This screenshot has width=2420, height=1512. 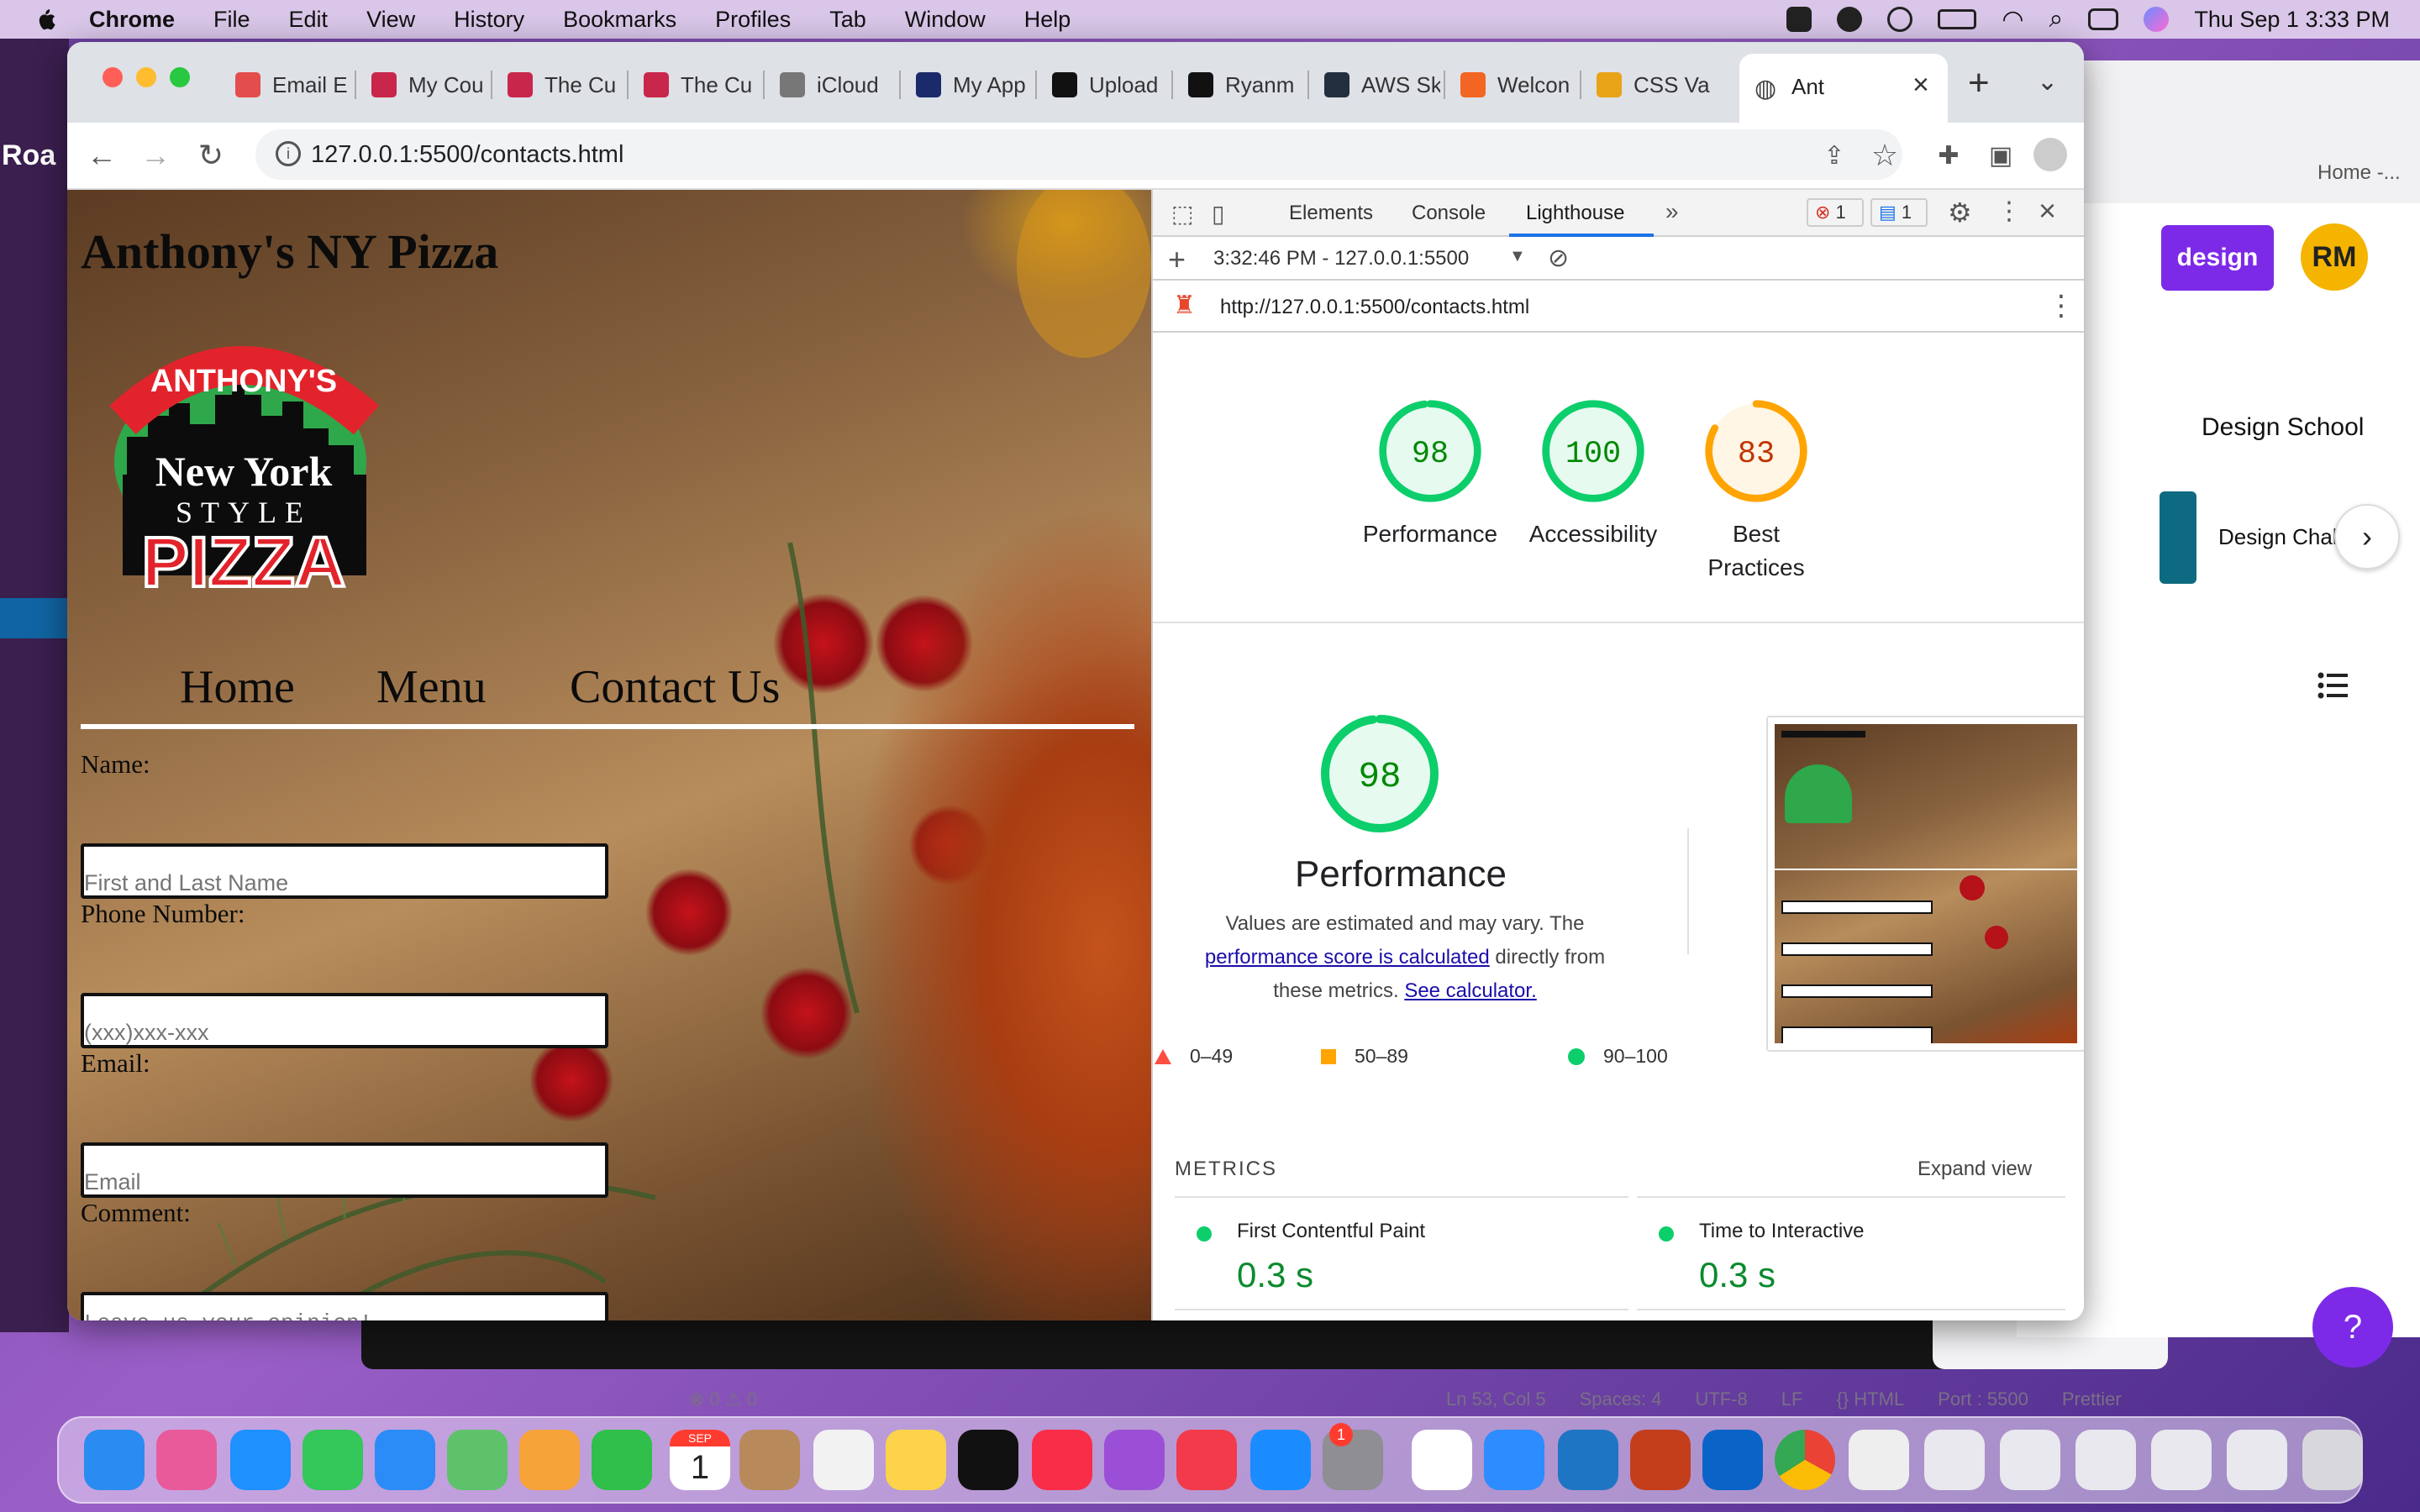 I want to click on name-input, so click(x=344, y=871).